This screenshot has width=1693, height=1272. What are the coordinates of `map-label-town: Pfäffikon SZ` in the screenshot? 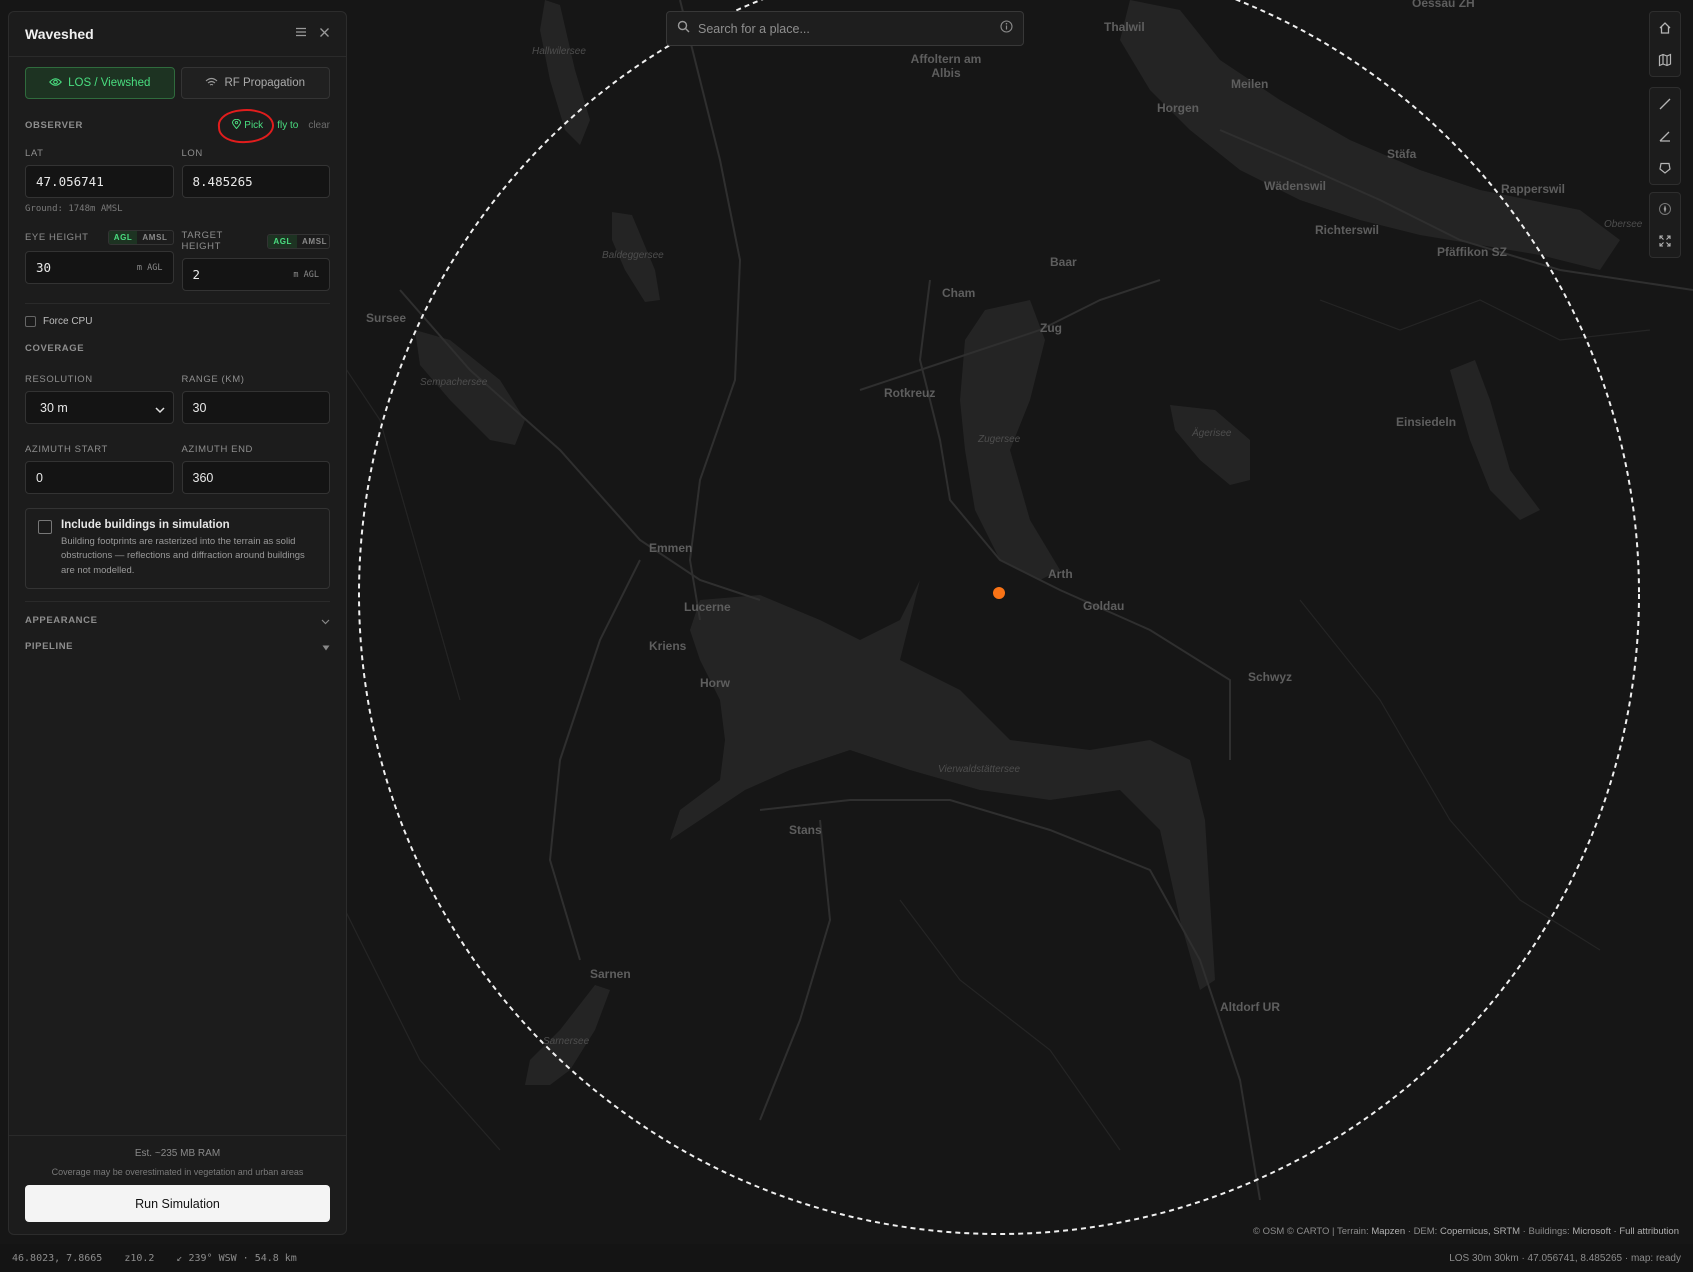 It's located at (1472, 252).